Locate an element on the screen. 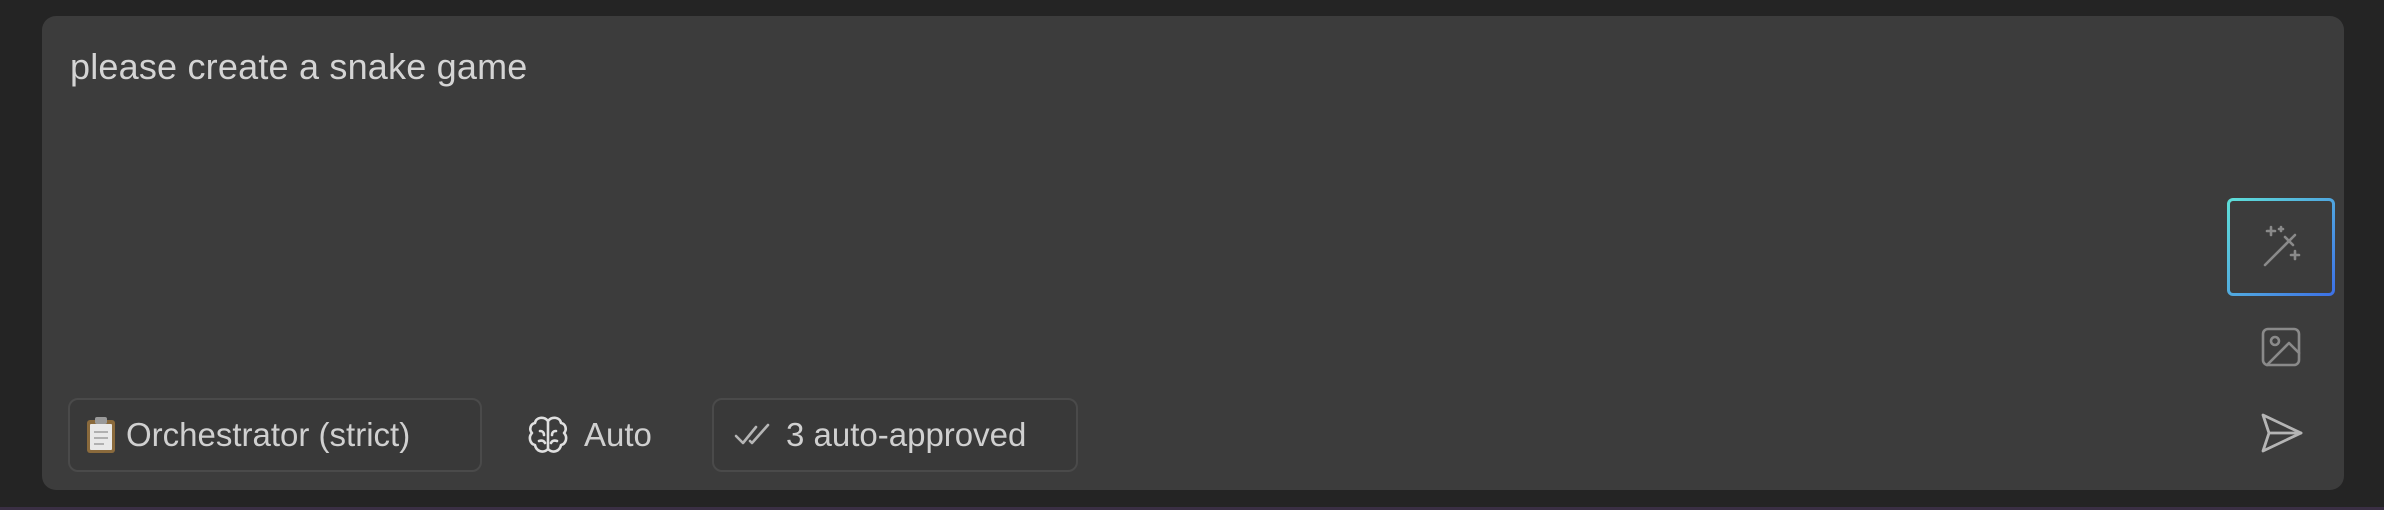 The height and width of the screenshot is (510, 2384). mode-selector: Orchestrator (strict) is located at coordinates (275, 435).